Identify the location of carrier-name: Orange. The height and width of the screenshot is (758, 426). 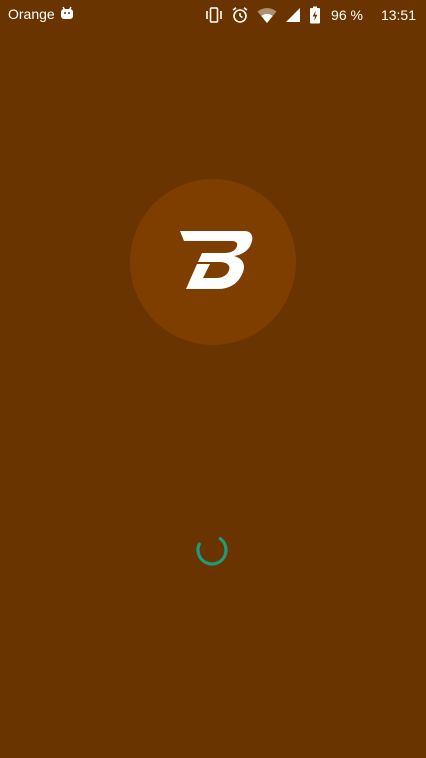
(31, 14).